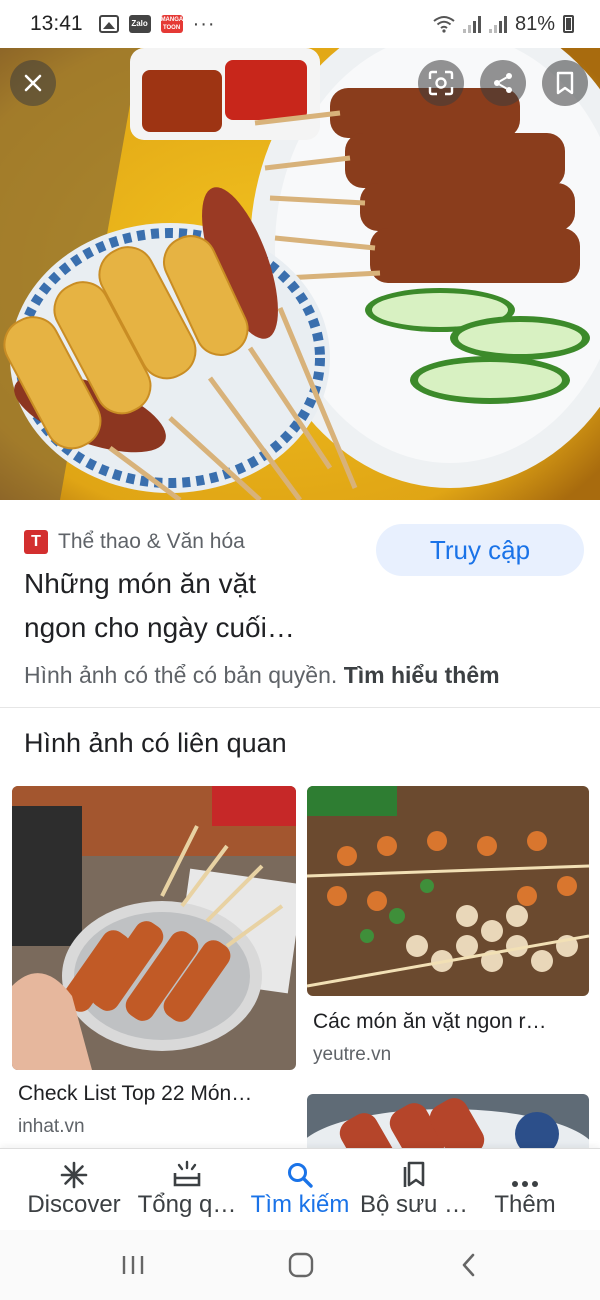 This screenshot has width=600, height=1300. What do you see at coordinates (414, 1174) in the screenshot?
I see `collections-icon` at bounding box center [414, 1174].